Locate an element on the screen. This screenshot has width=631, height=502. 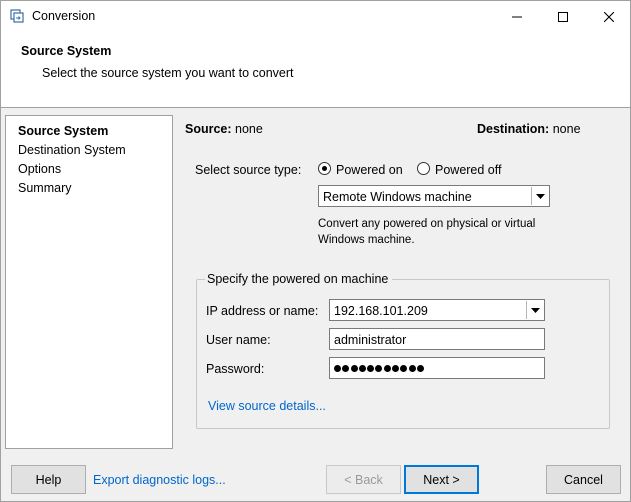
page-title: Source System is located at coordinates (66, 51).